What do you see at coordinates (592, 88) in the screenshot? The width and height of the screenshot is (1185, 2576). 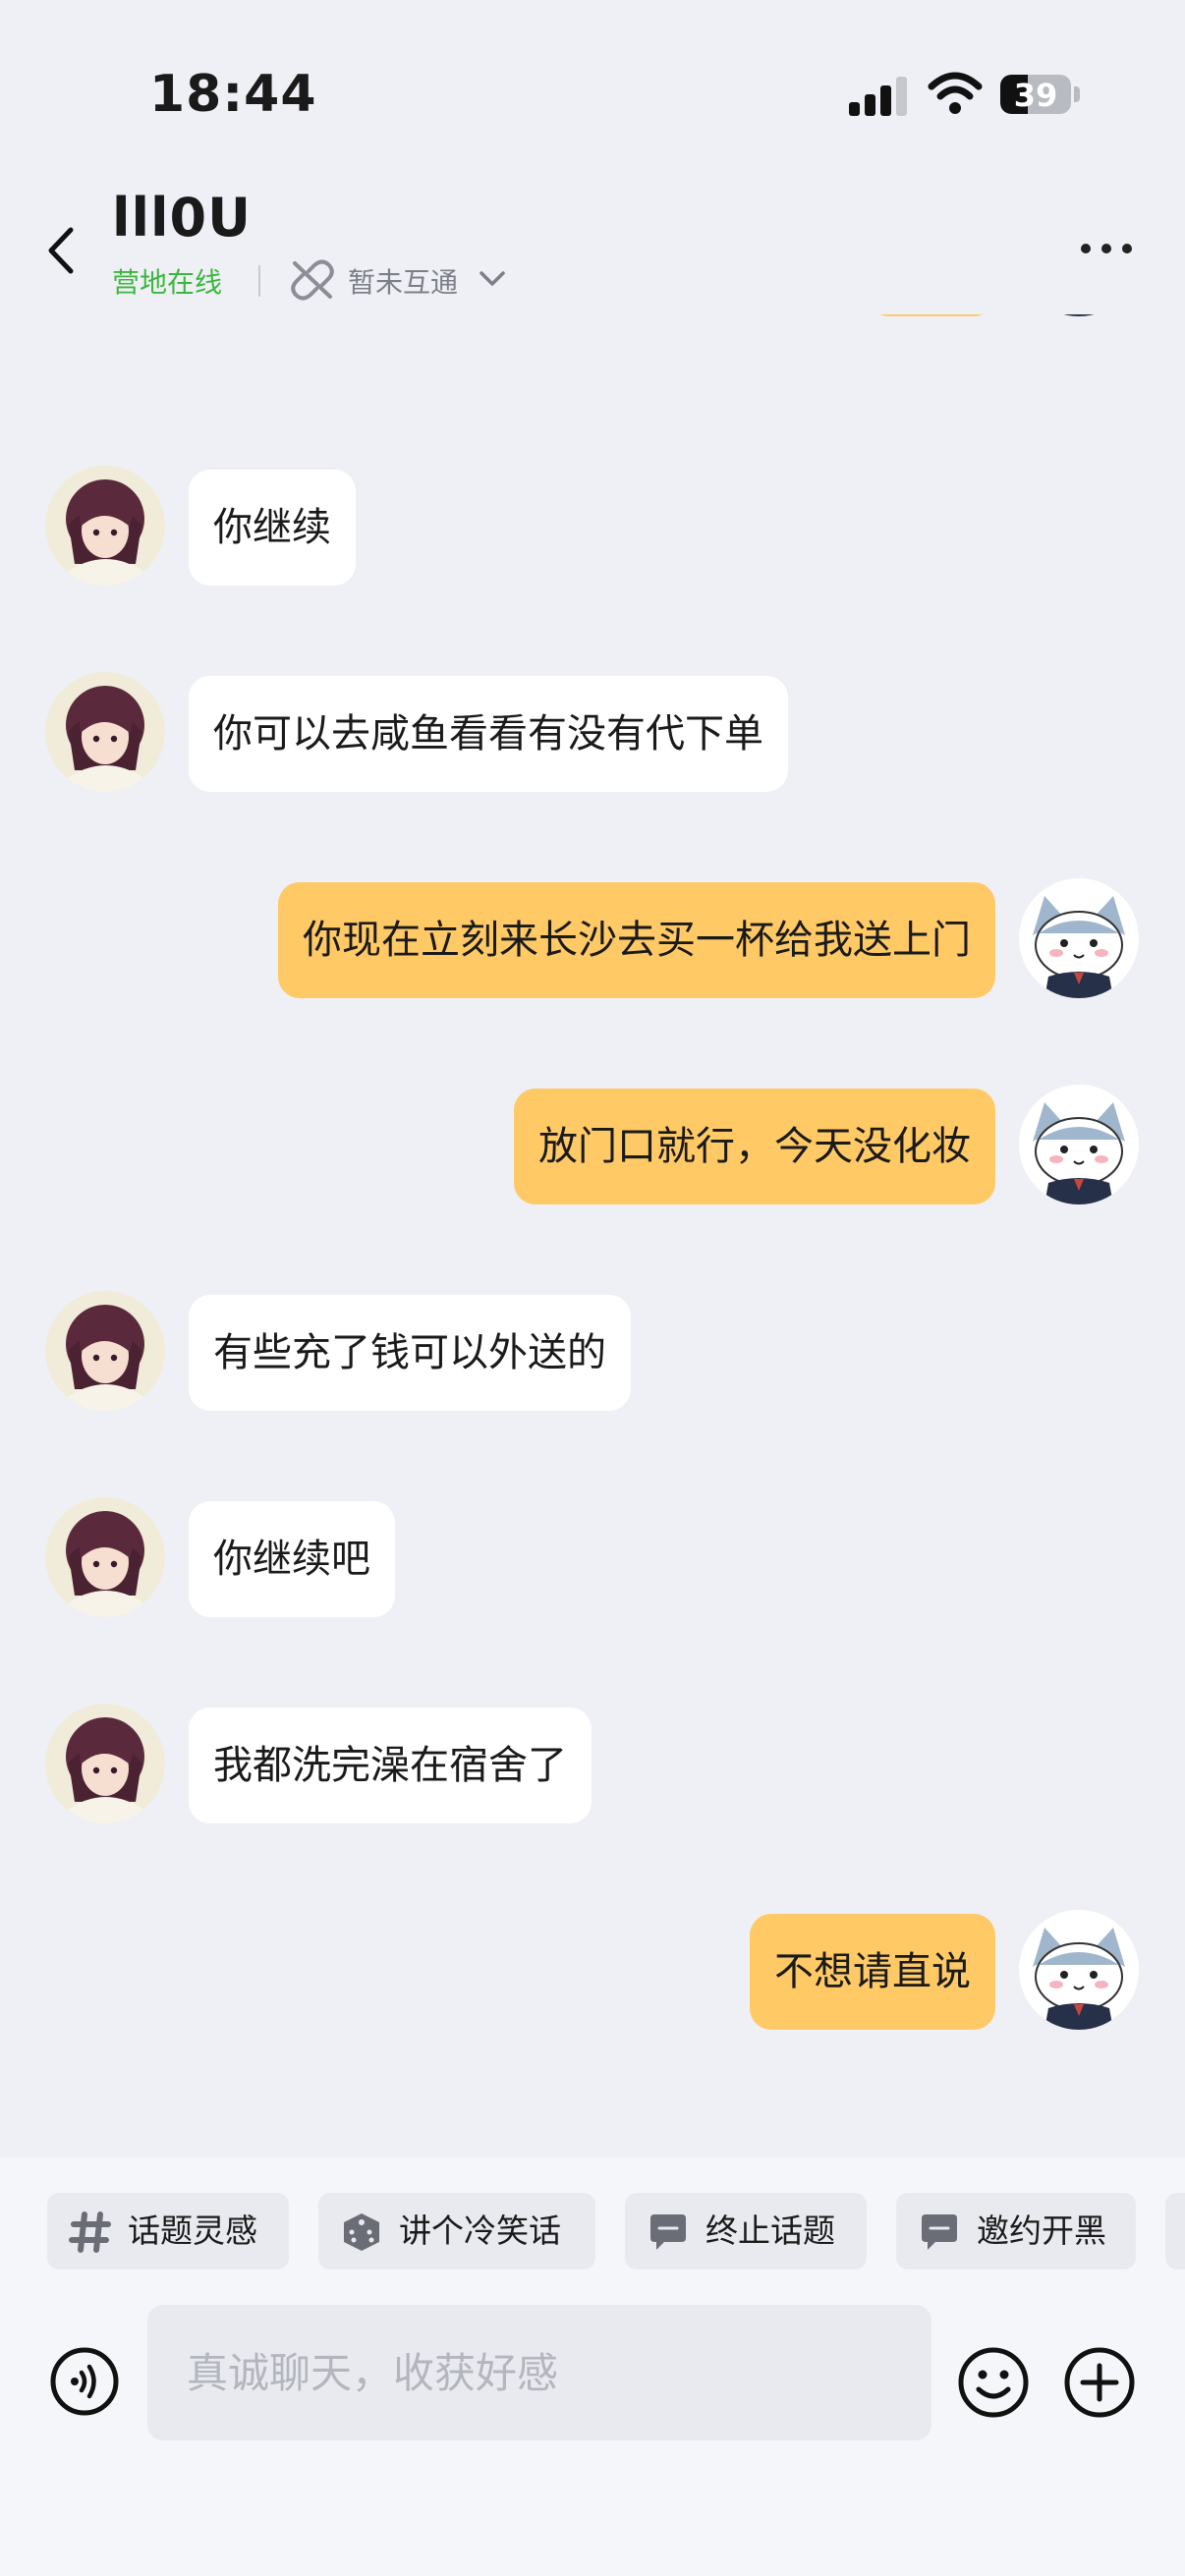 I see `status-bar: 18:44 39` at bounding box center [592, 88].